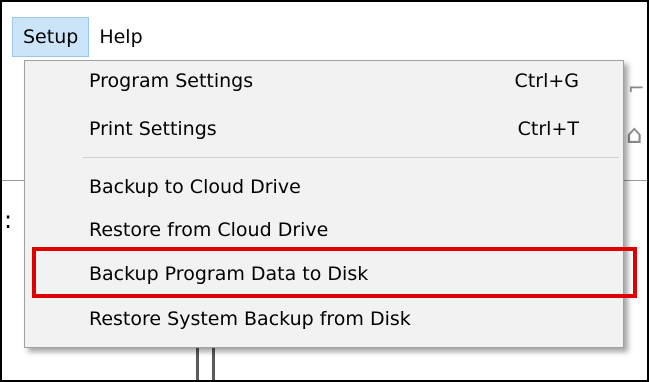 The height and width of the screenshot is (382, 649). I want to click on menu-item-label: Print Settings, so click(153, 129).